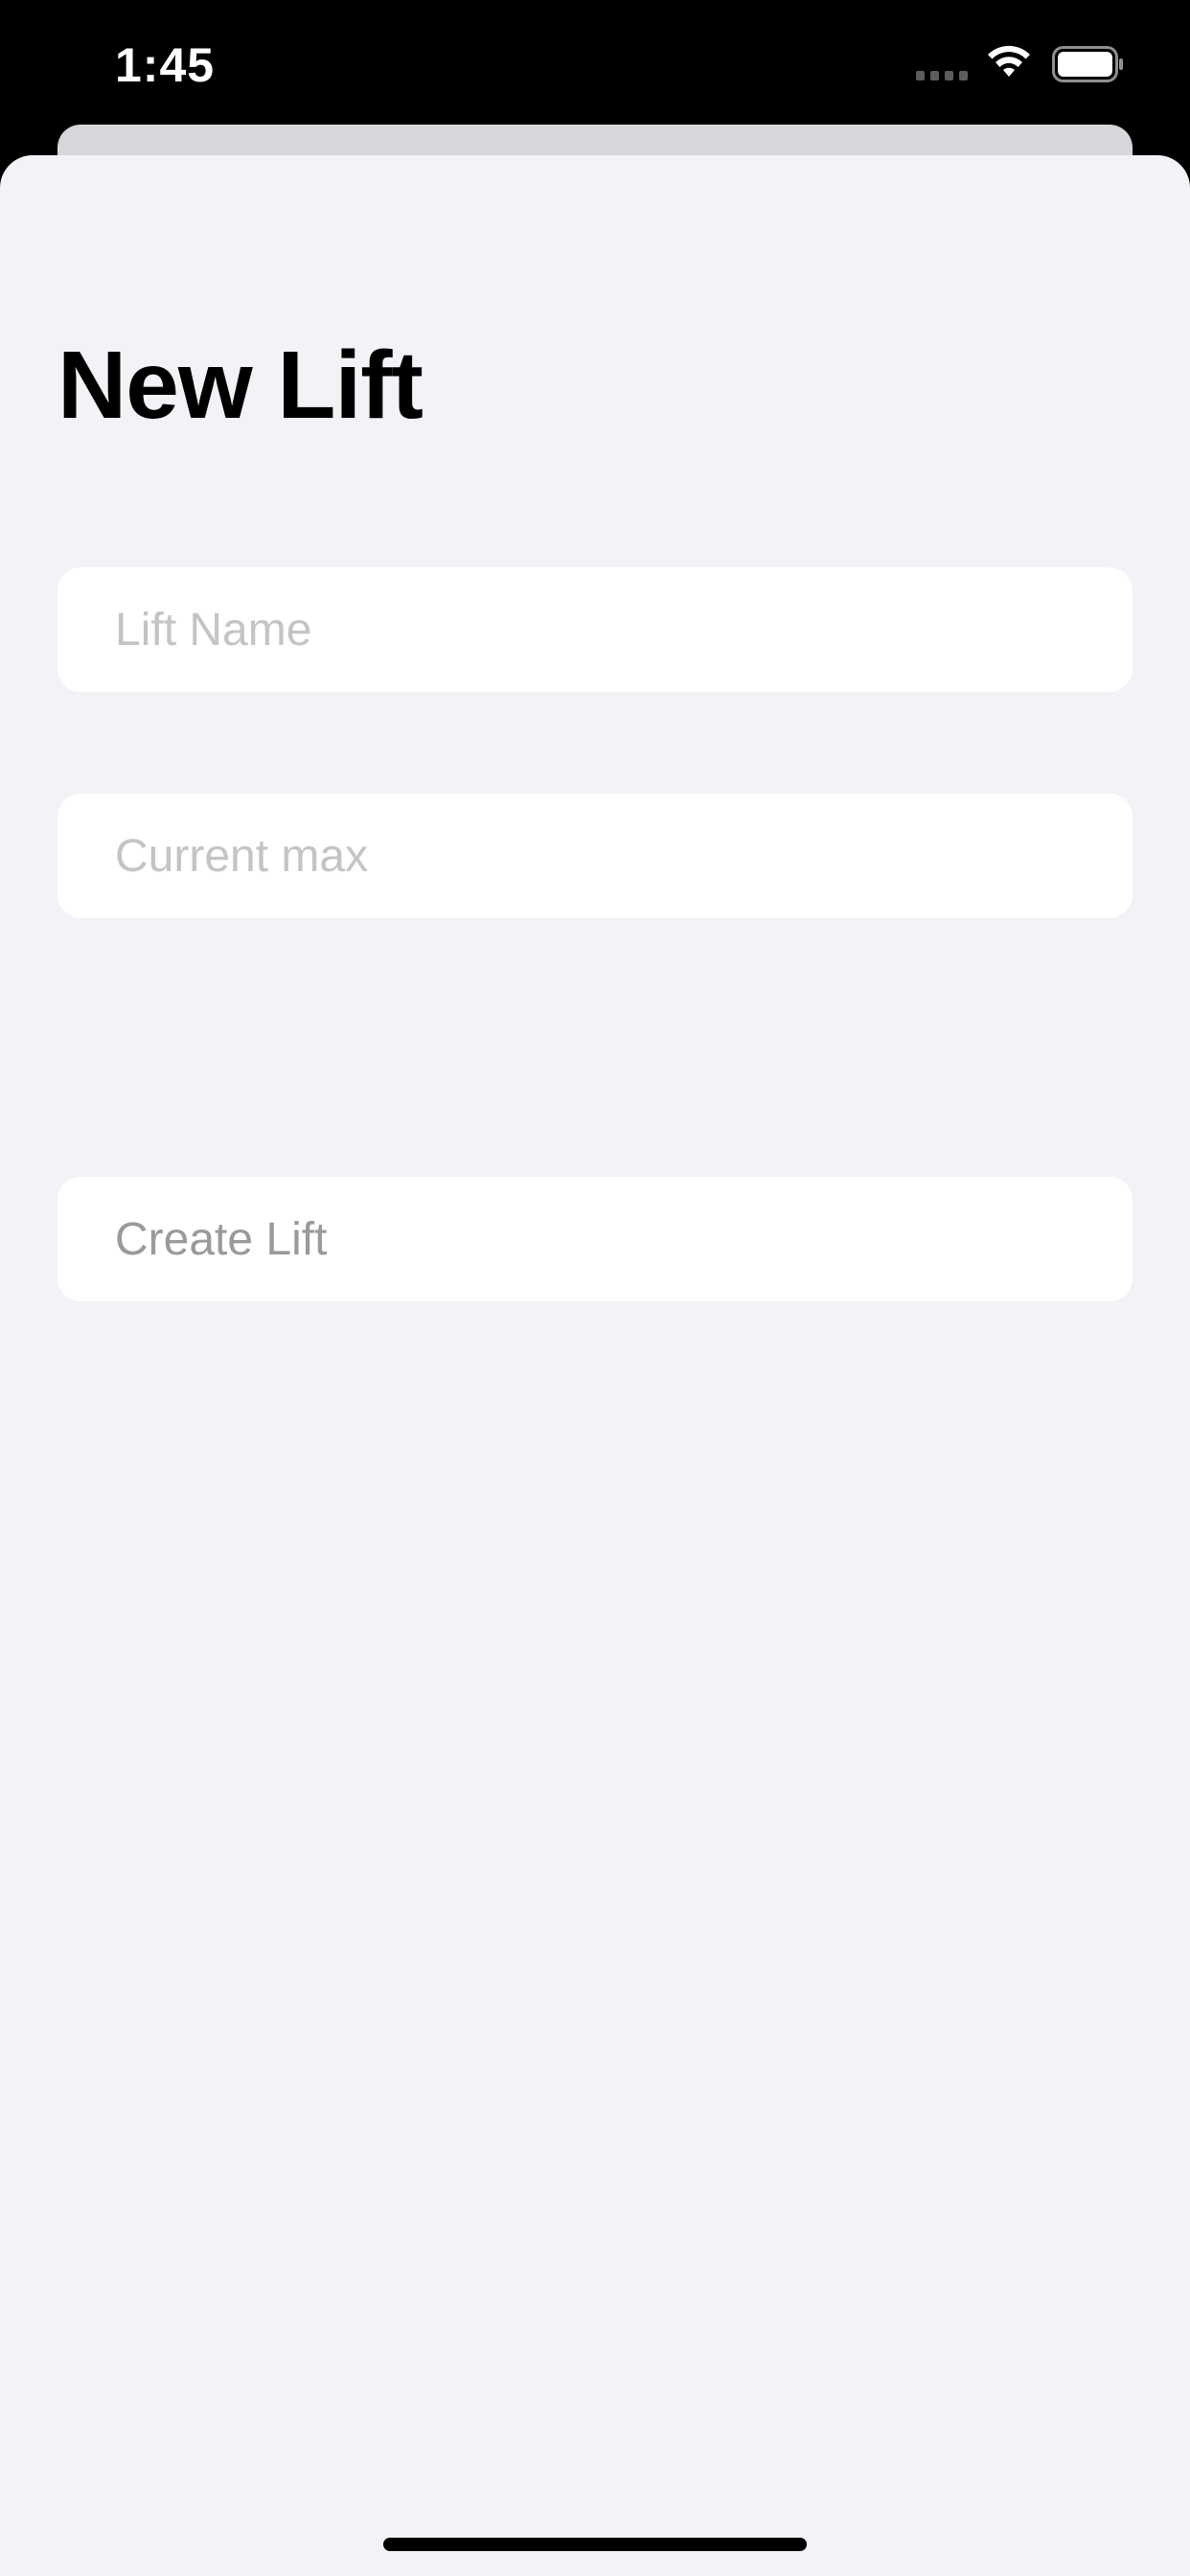 The width and height of the screenshot is (1190, 2576). Describe the element at coordinates (1009, 61) in the screenshot. I see `wifi-icon` at that location.